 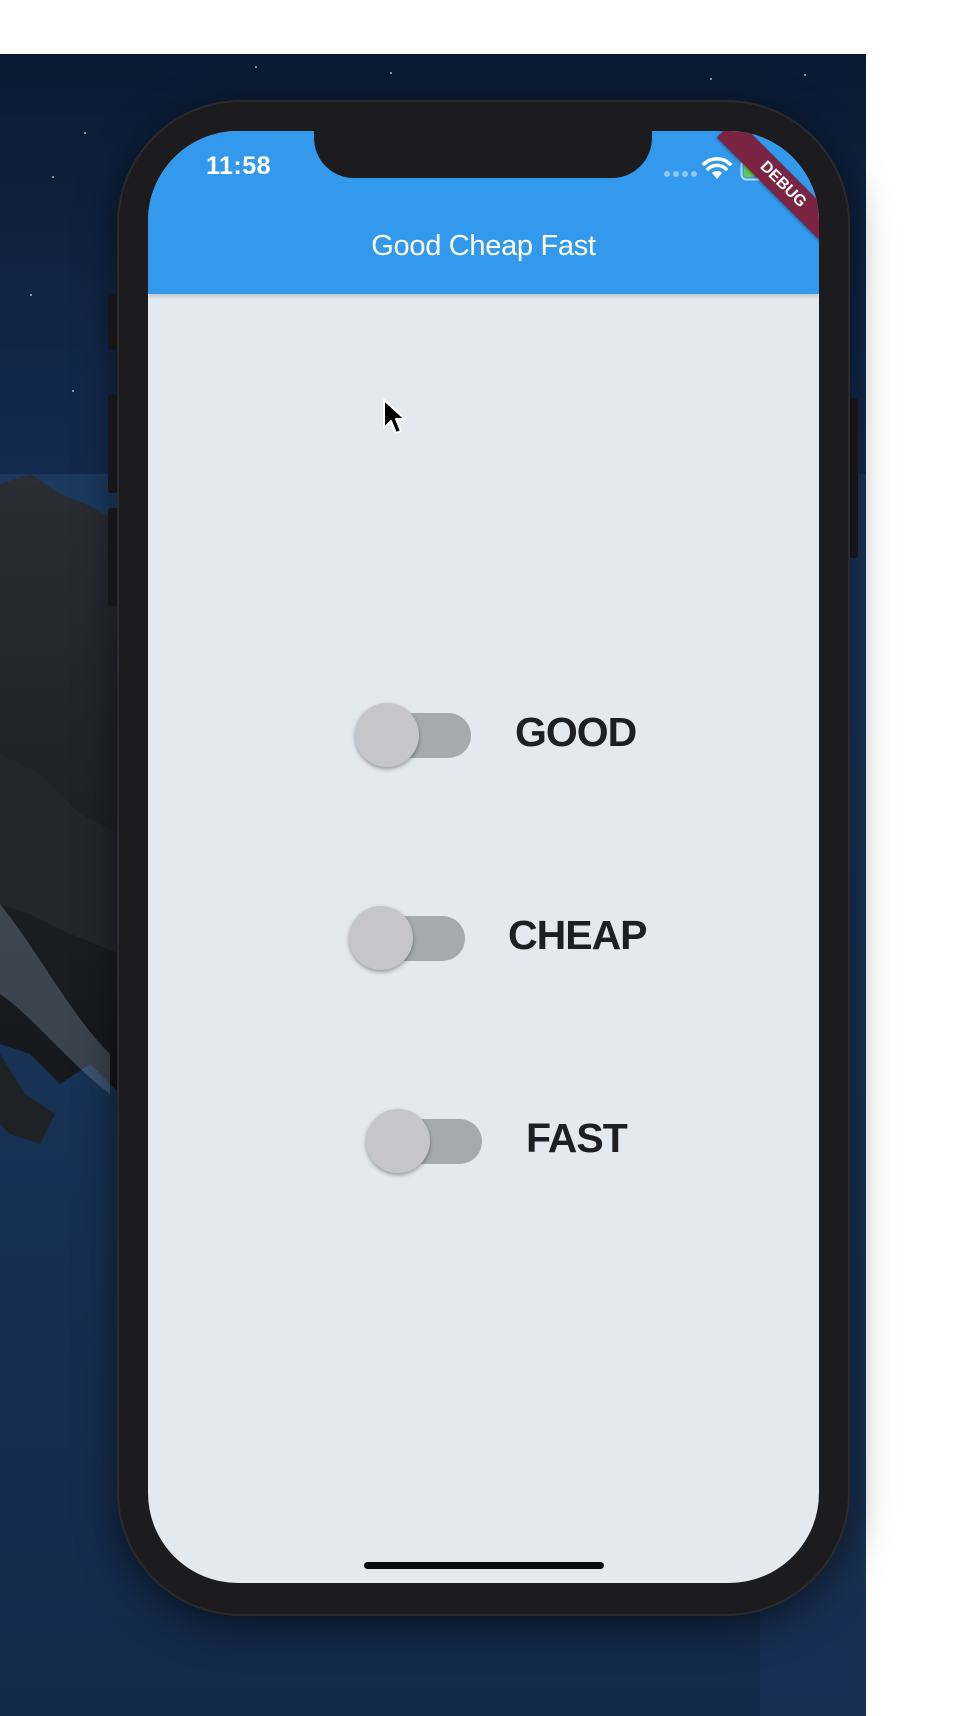 What do you see at coordinates (767, 191) in the screenshot?
I see `debug-banner-label: DEBUG` at bounding box center [767, 191].